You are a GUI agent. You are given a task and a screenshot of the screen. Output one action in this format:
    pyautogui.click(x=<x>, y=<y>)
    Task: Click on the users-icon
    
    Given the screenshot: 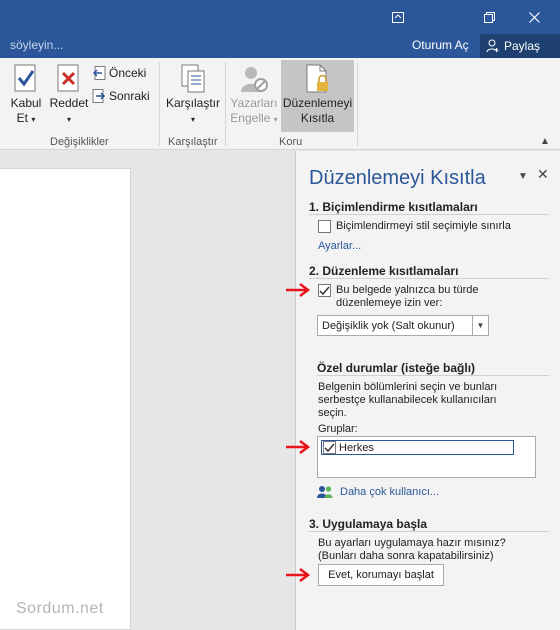 What is the action you would take?
    pyautogui.click(x=325, y=492)
    